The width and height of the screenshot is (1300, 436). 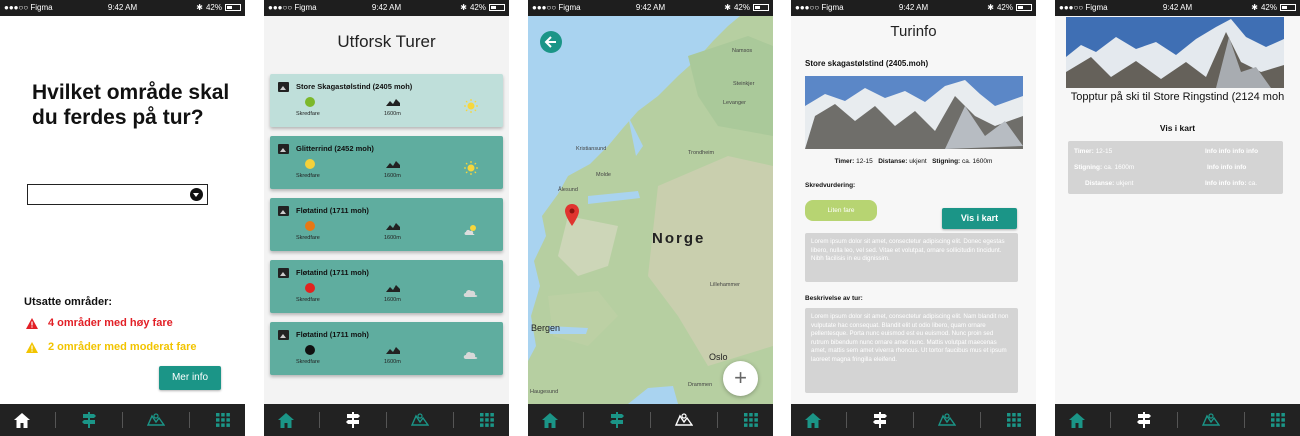 What do you see at coordinates (1104, 167) in the screenshot?
I see `table-row: Stigning: ca. 1600m` at bounding box center [1104, 167].